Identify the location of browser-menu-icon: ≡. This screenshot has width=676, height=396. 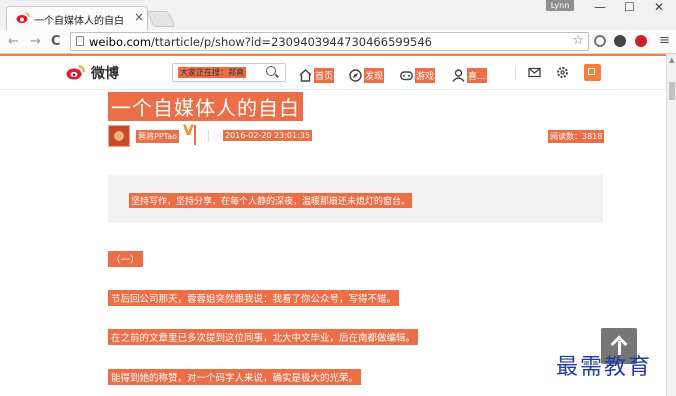
(664, 40).